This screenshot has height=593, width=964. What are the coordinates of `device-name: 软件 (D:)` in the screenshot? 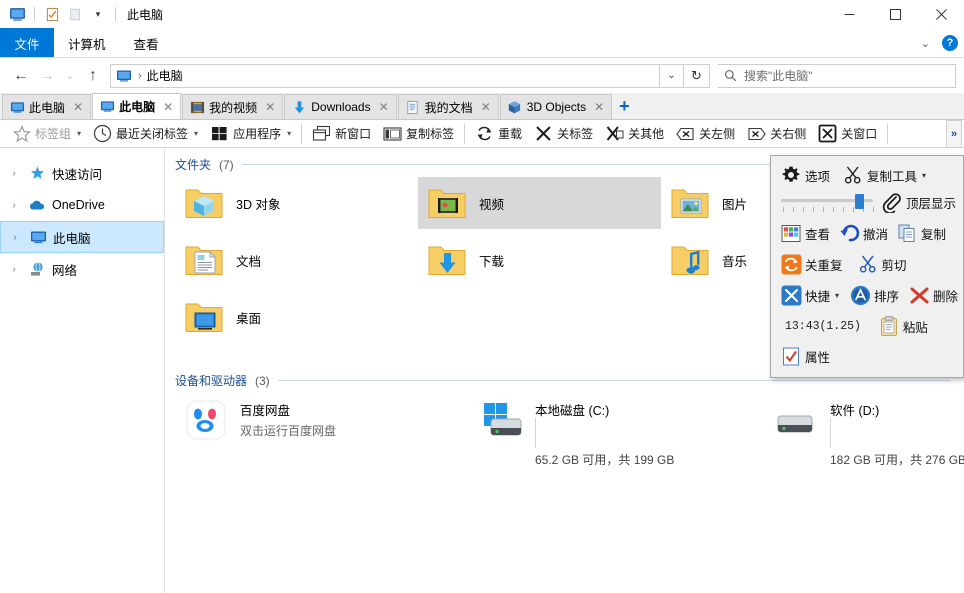 It's located at (855, 411).